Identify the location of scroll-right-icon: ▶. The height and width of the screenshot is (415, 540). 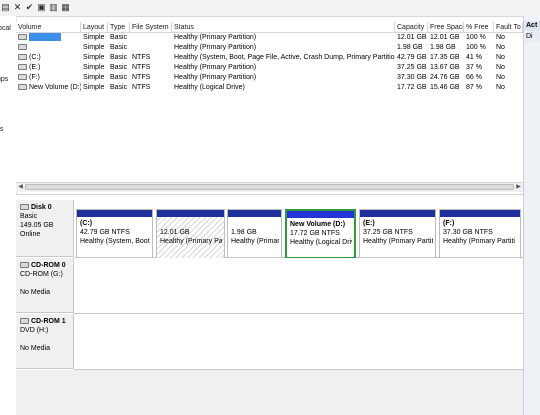
(518, 187).